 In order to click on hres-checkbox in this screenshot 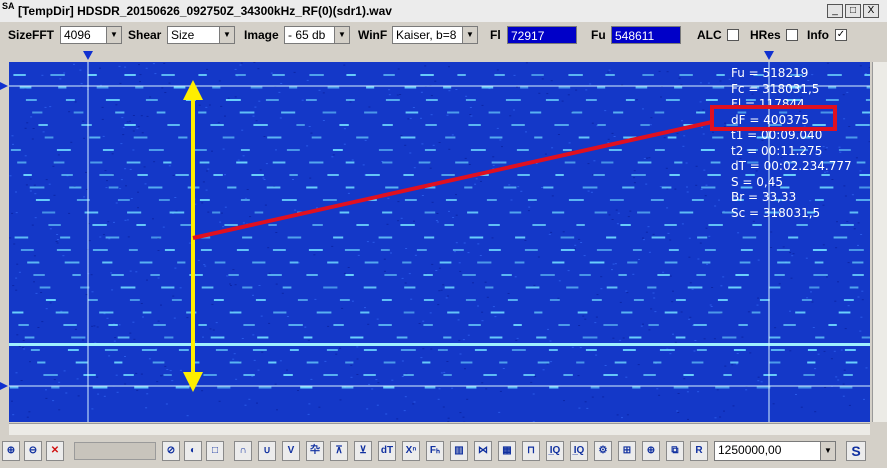, I will do `click(792, 35)`.